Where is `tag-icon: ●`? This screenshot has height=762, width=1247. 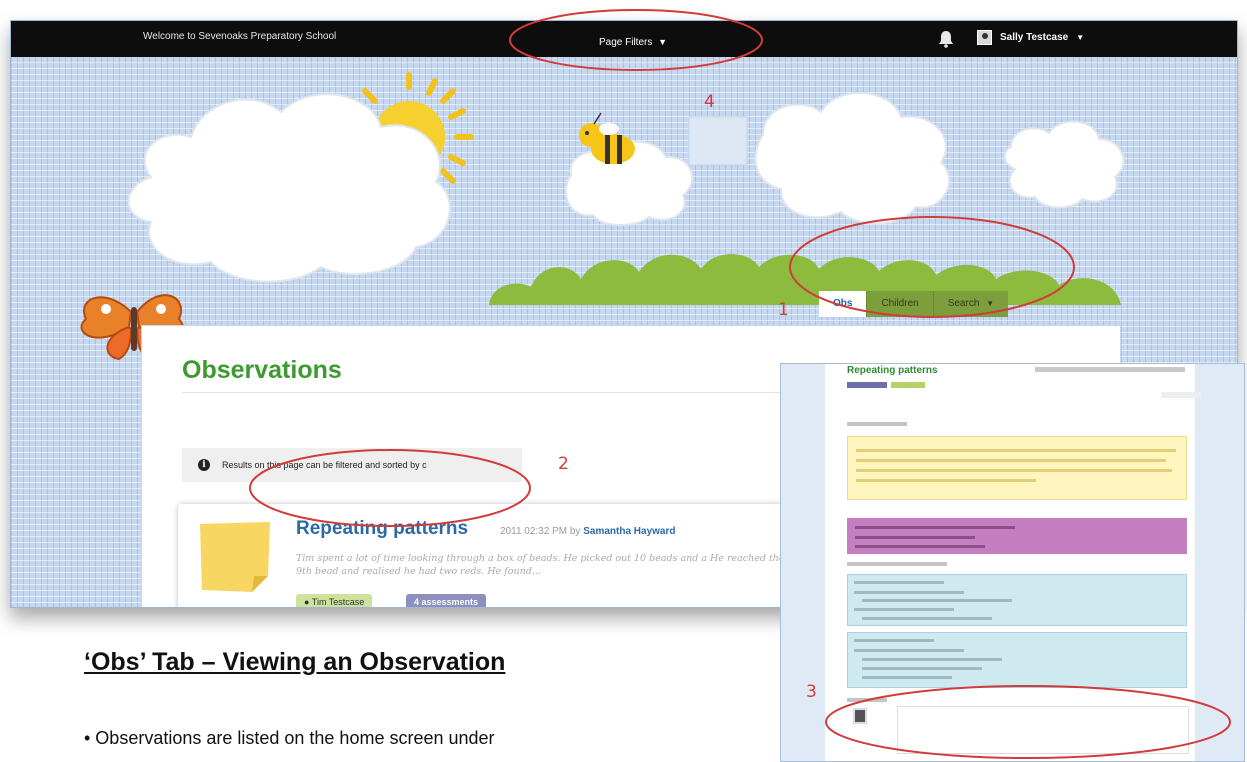
tag-icon: ● is located at coordinates (307, 602).